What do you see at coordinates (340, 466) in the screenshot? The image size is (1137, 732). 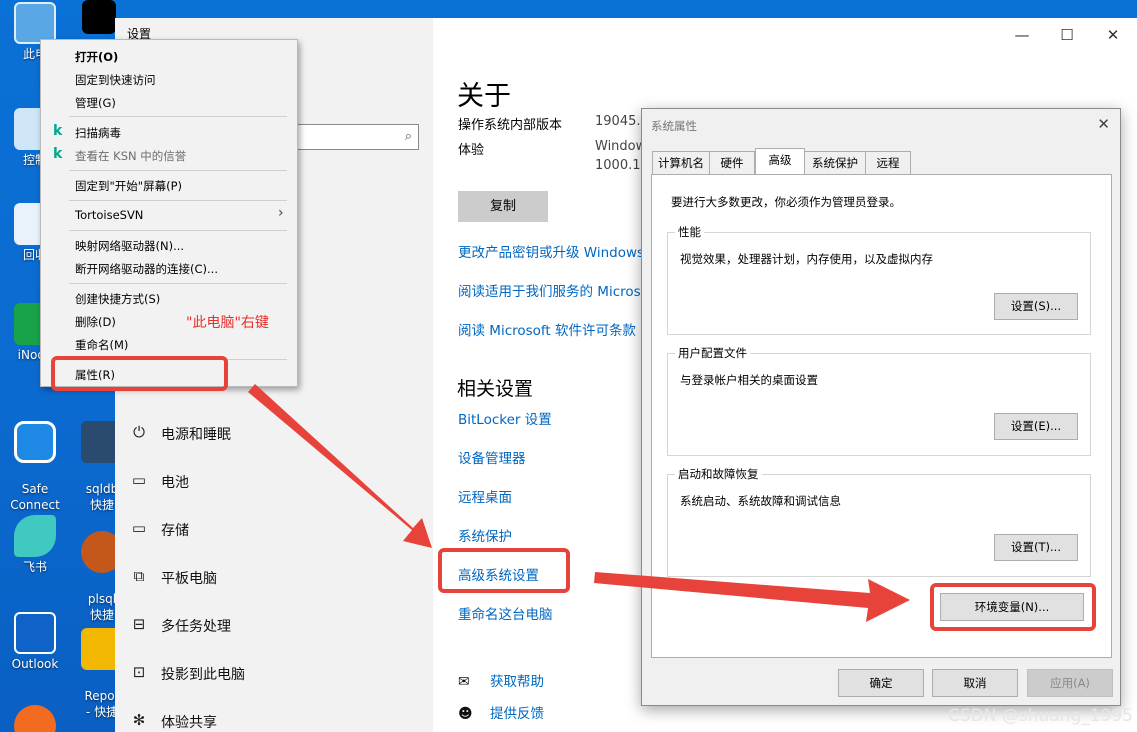 I see `arrow-to-advanced-settings` at bounding box center [340, 466].